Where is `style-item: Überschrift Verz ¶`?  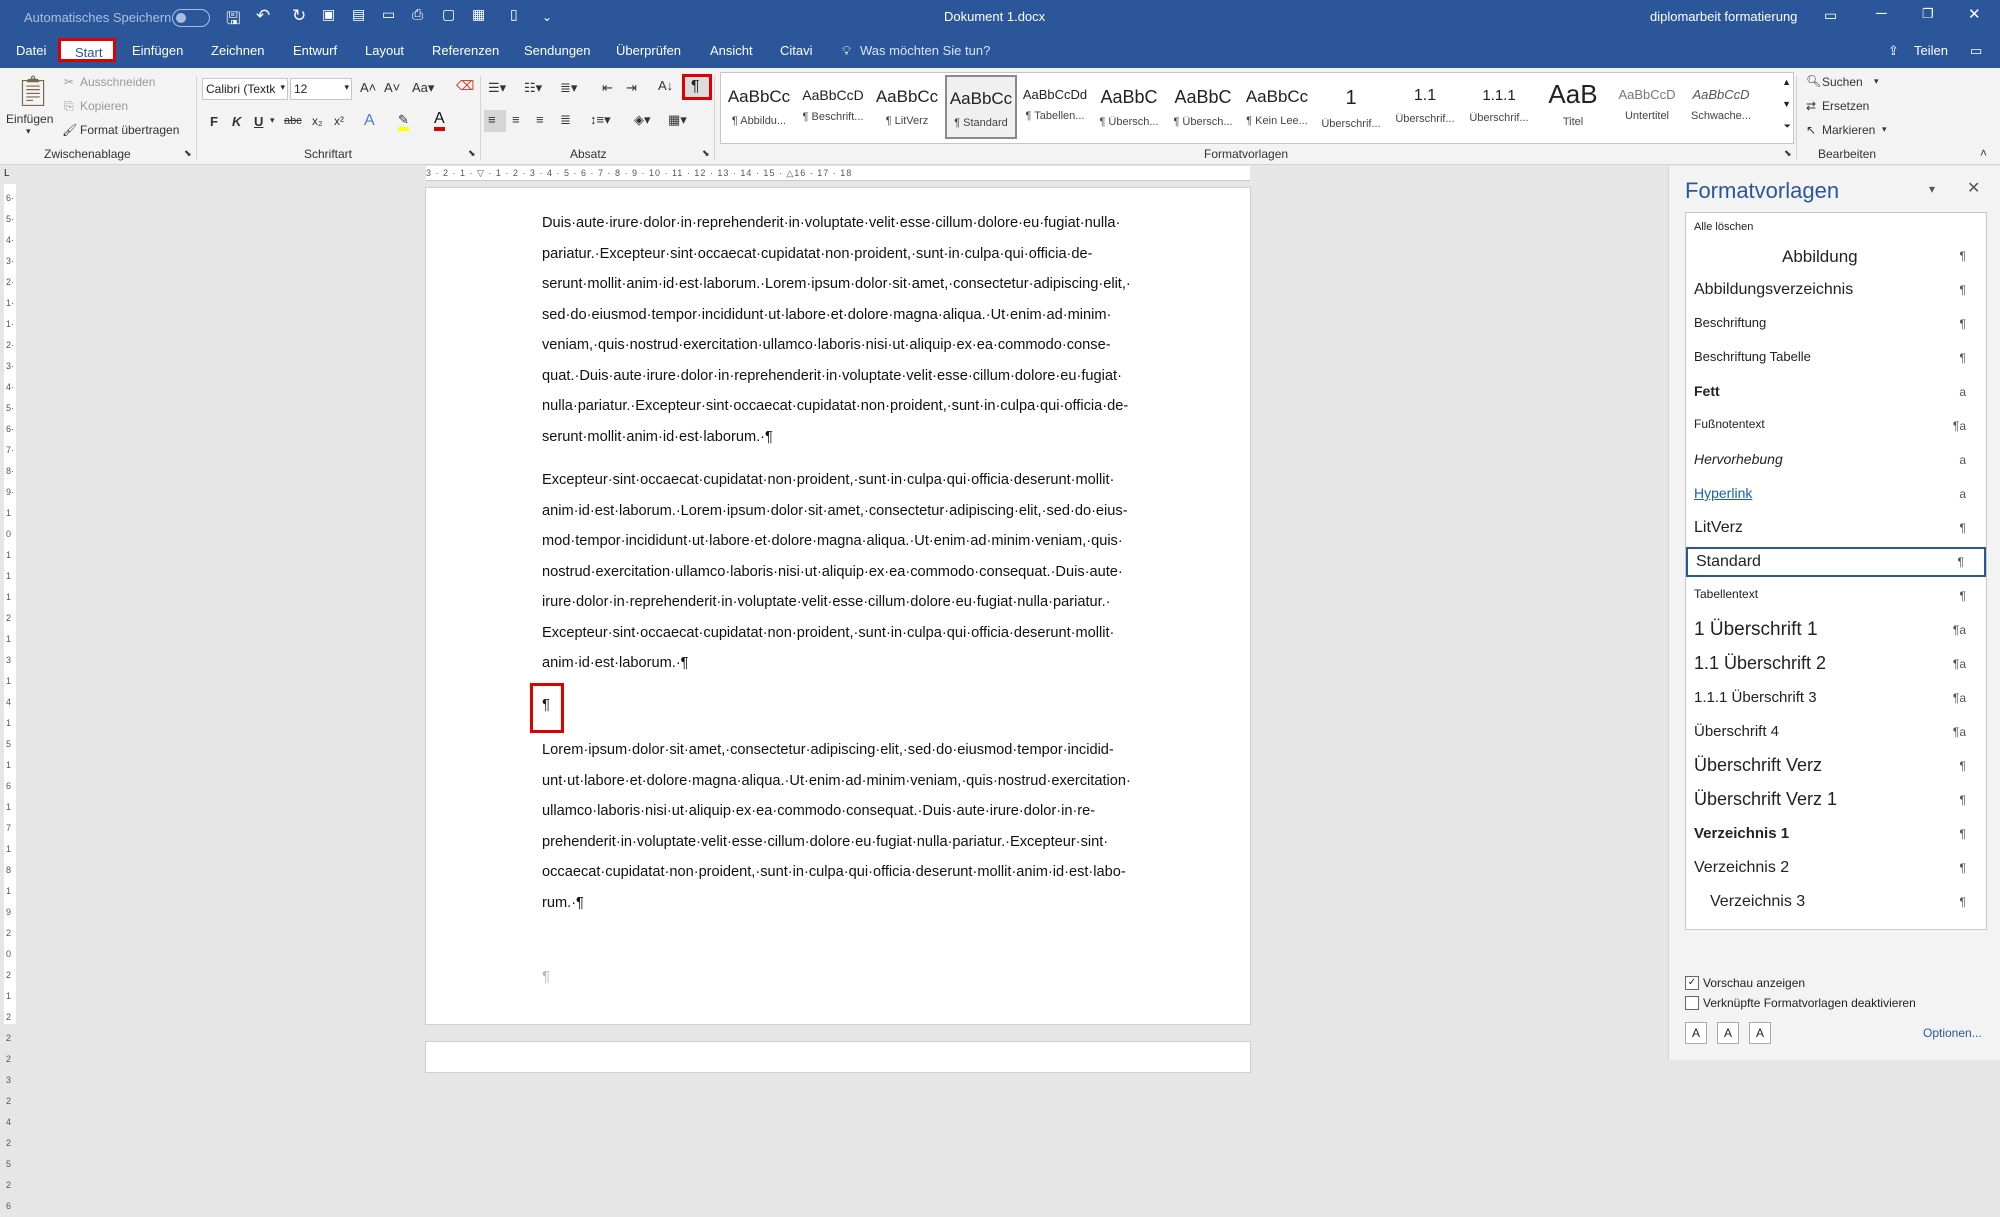 style-item: Überschrift Verz ¶ is located at coordinates (1836, 766).